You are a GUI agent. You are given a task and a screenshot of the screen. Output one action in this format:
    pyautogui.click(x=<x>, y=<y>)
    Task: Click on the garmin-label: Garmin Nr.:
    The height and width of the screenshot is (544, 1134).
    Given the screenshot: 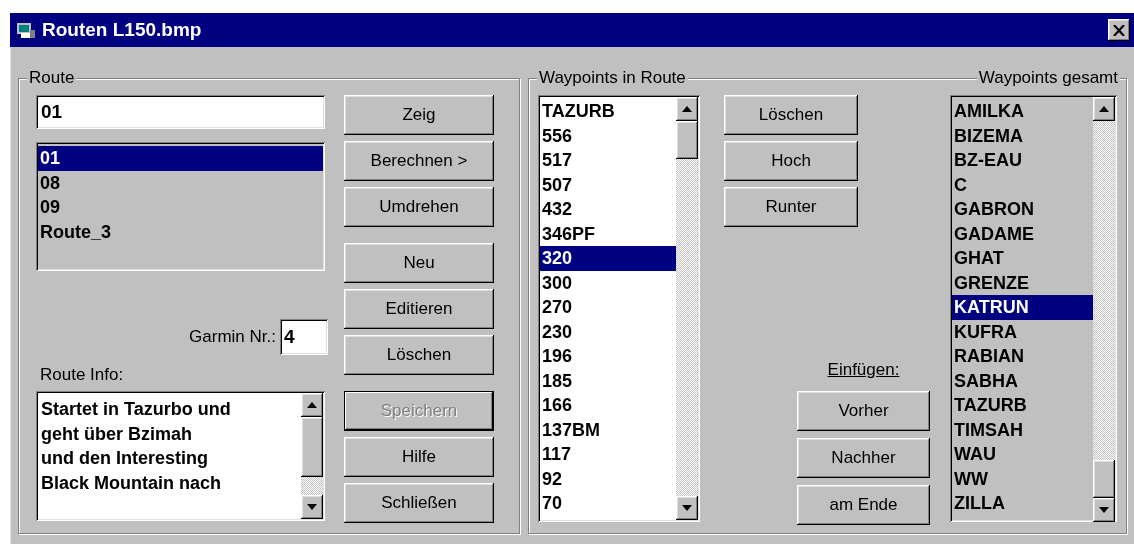 What is the action you would take?
    pyautogui.click(x=232, y=337)
    